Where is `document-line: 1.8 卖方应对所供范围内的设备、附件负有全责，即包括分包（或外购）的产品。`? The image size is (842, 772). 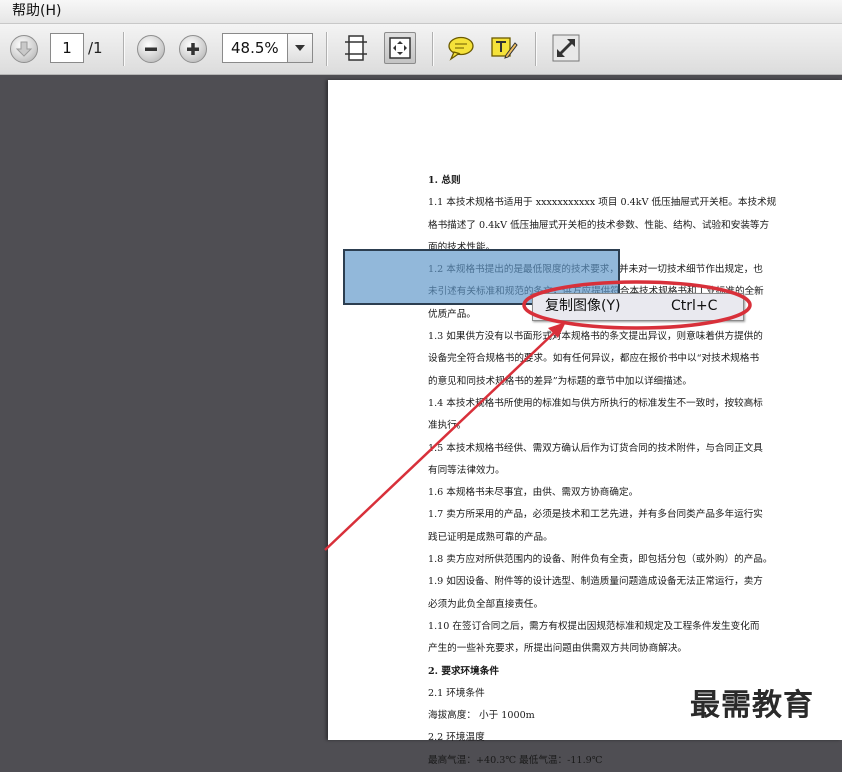 document-line: 1.8 卖方应对所供范围内的设备、附件负有全责，即包括分包（或外购）的产品。 is located at coordinates (600, 560).